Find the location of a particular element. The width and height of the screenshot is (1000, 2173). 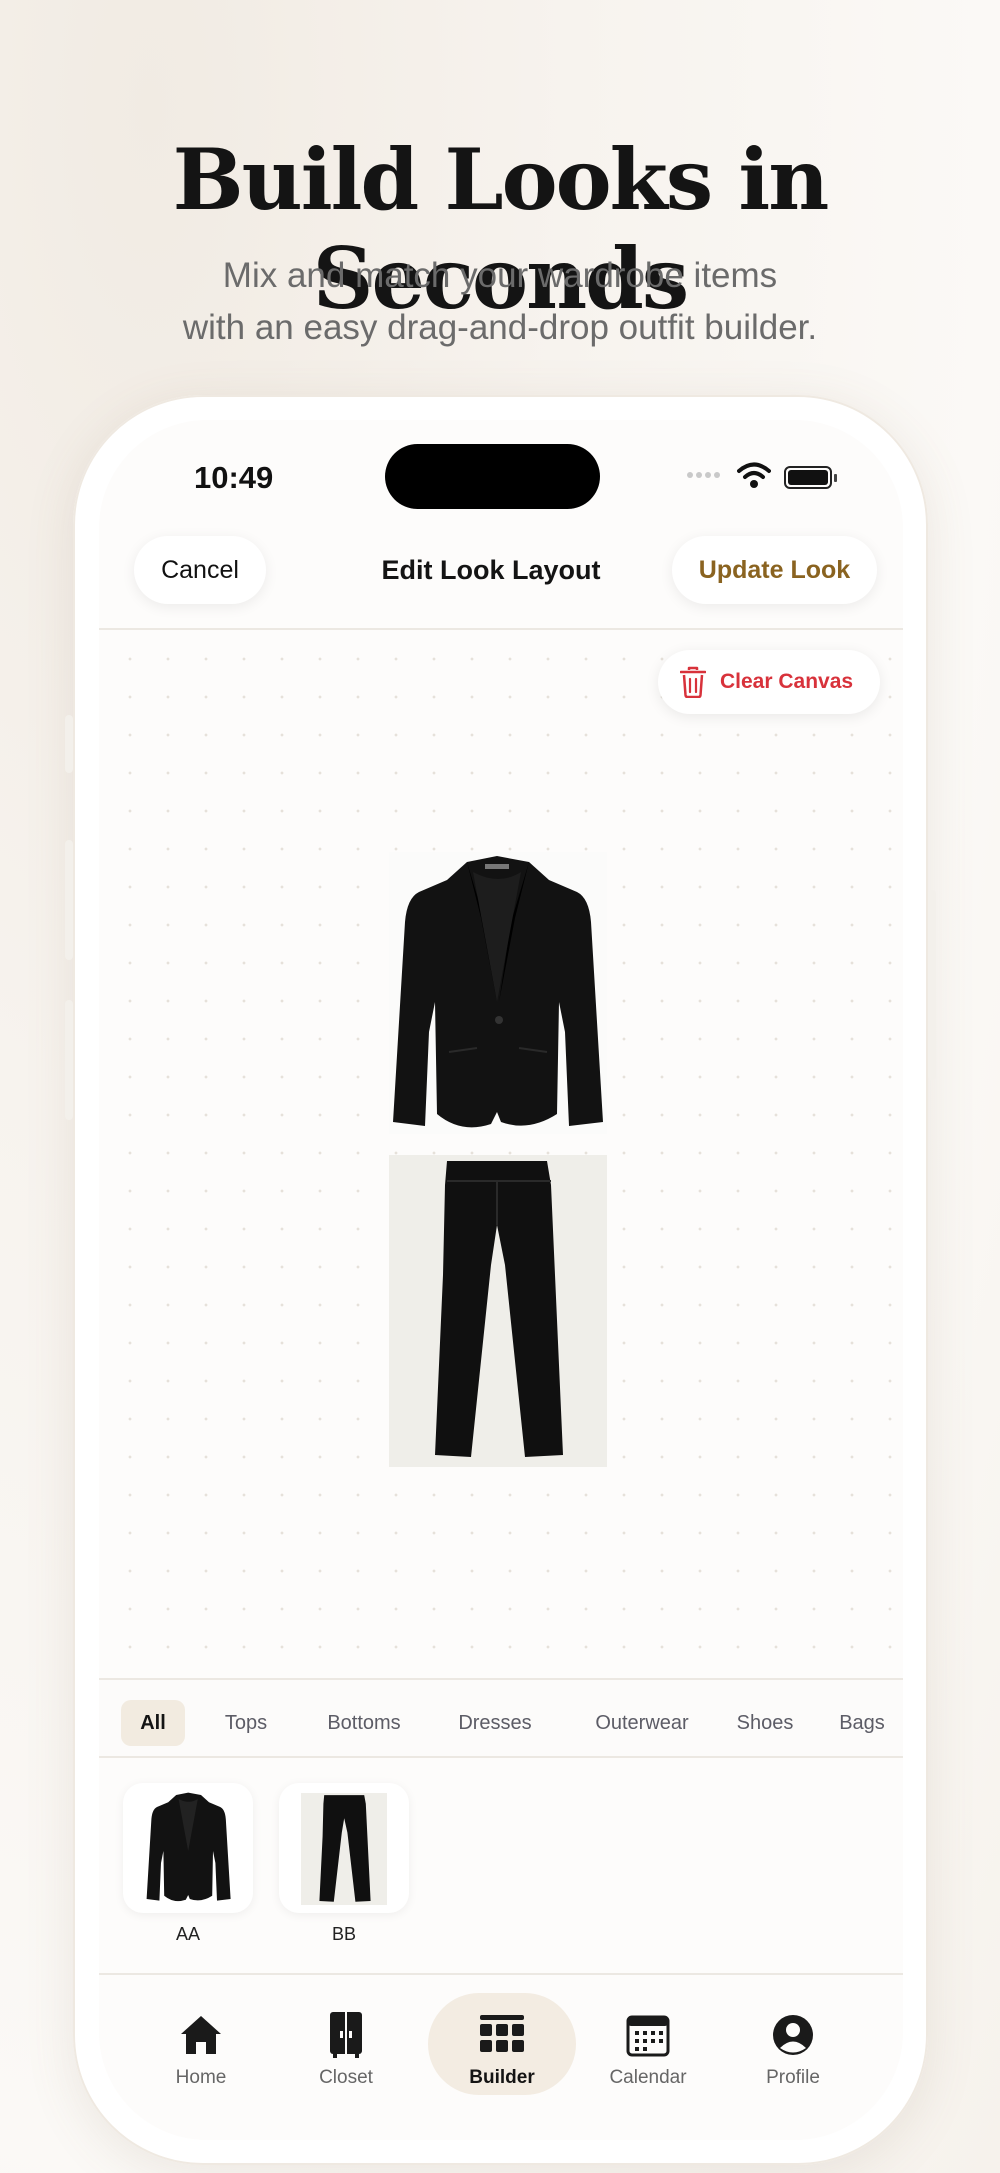

cancel-button: Cancel is located at coordinates (200, 570).